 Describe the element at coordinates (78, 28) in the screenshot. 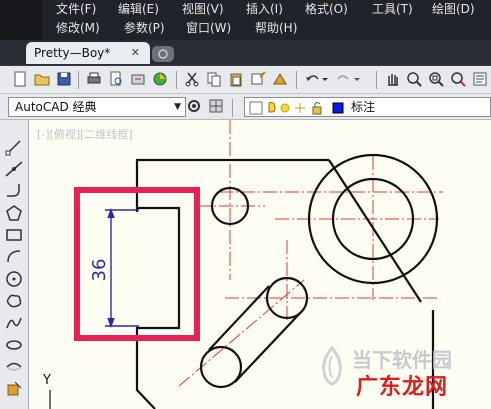

I see `menu-modify: 修改(M)` at that location.